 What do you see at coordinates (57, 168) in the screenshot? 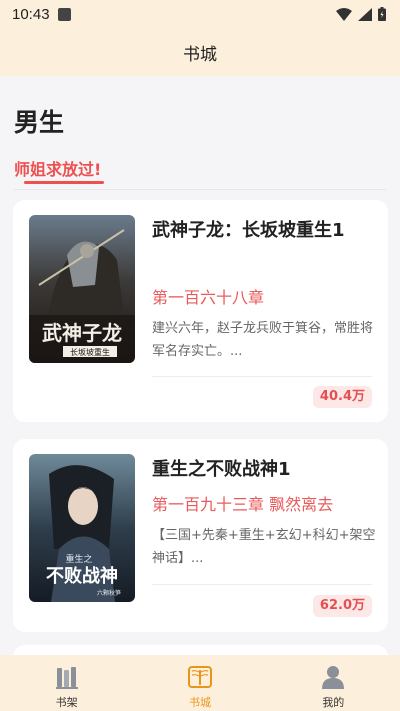
I see `tab-featured-book: 师姐求放过!` at bounding box center [57, 168].